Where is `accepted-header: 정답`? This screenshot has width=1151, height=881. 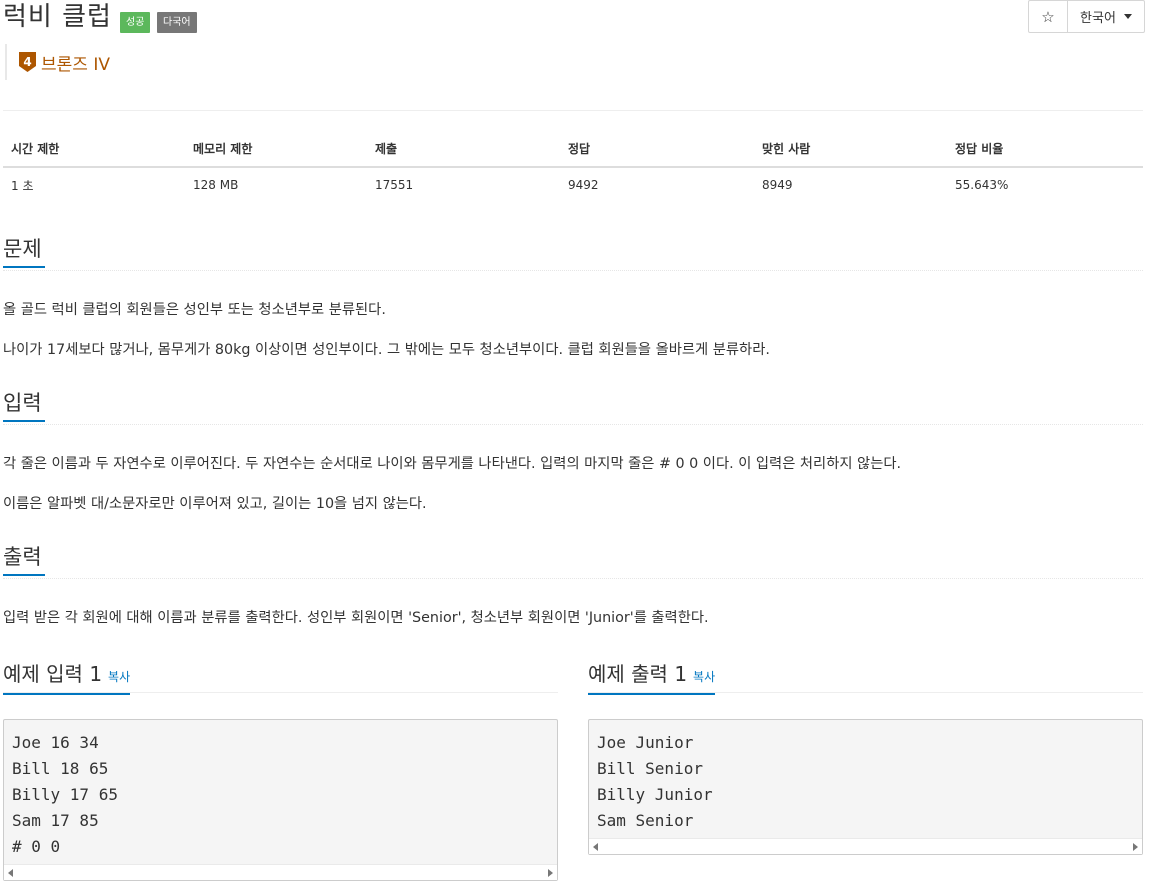
accepted-header: 정답 is located at coordinates (657, 149).